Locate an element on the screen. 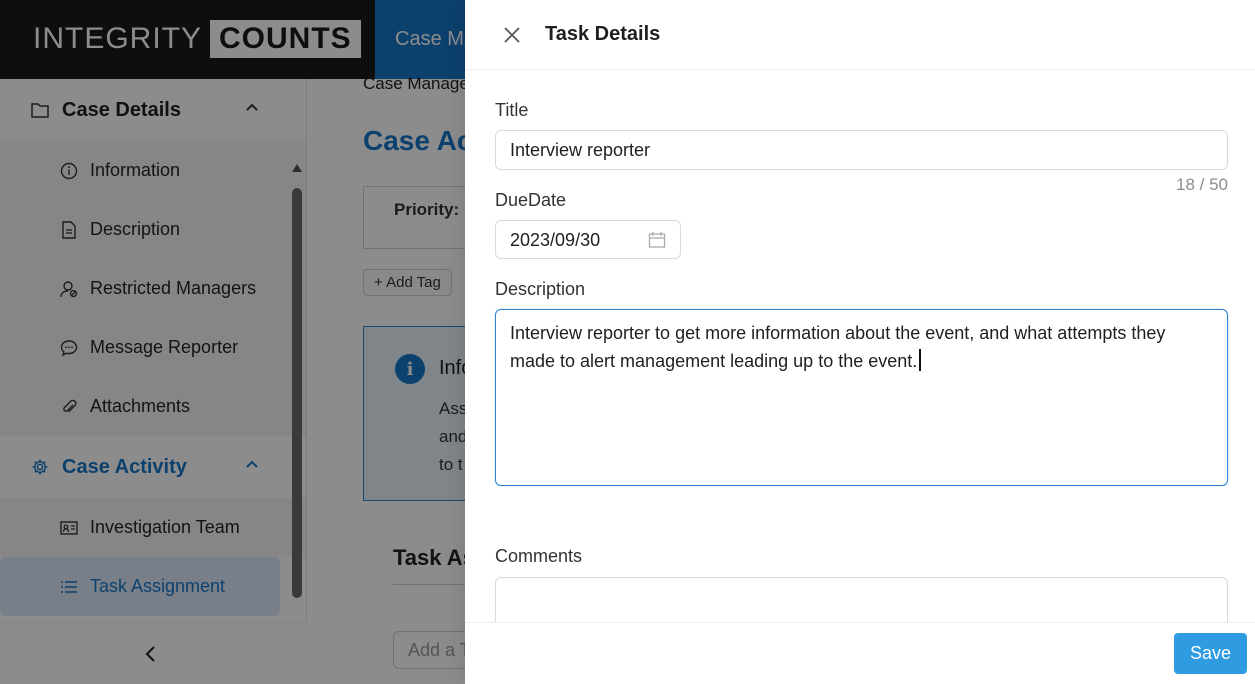 Image resolution: width=1255 pixels, height=684 pixels. drawer-footer: Save is located at coordinates (860, 653).